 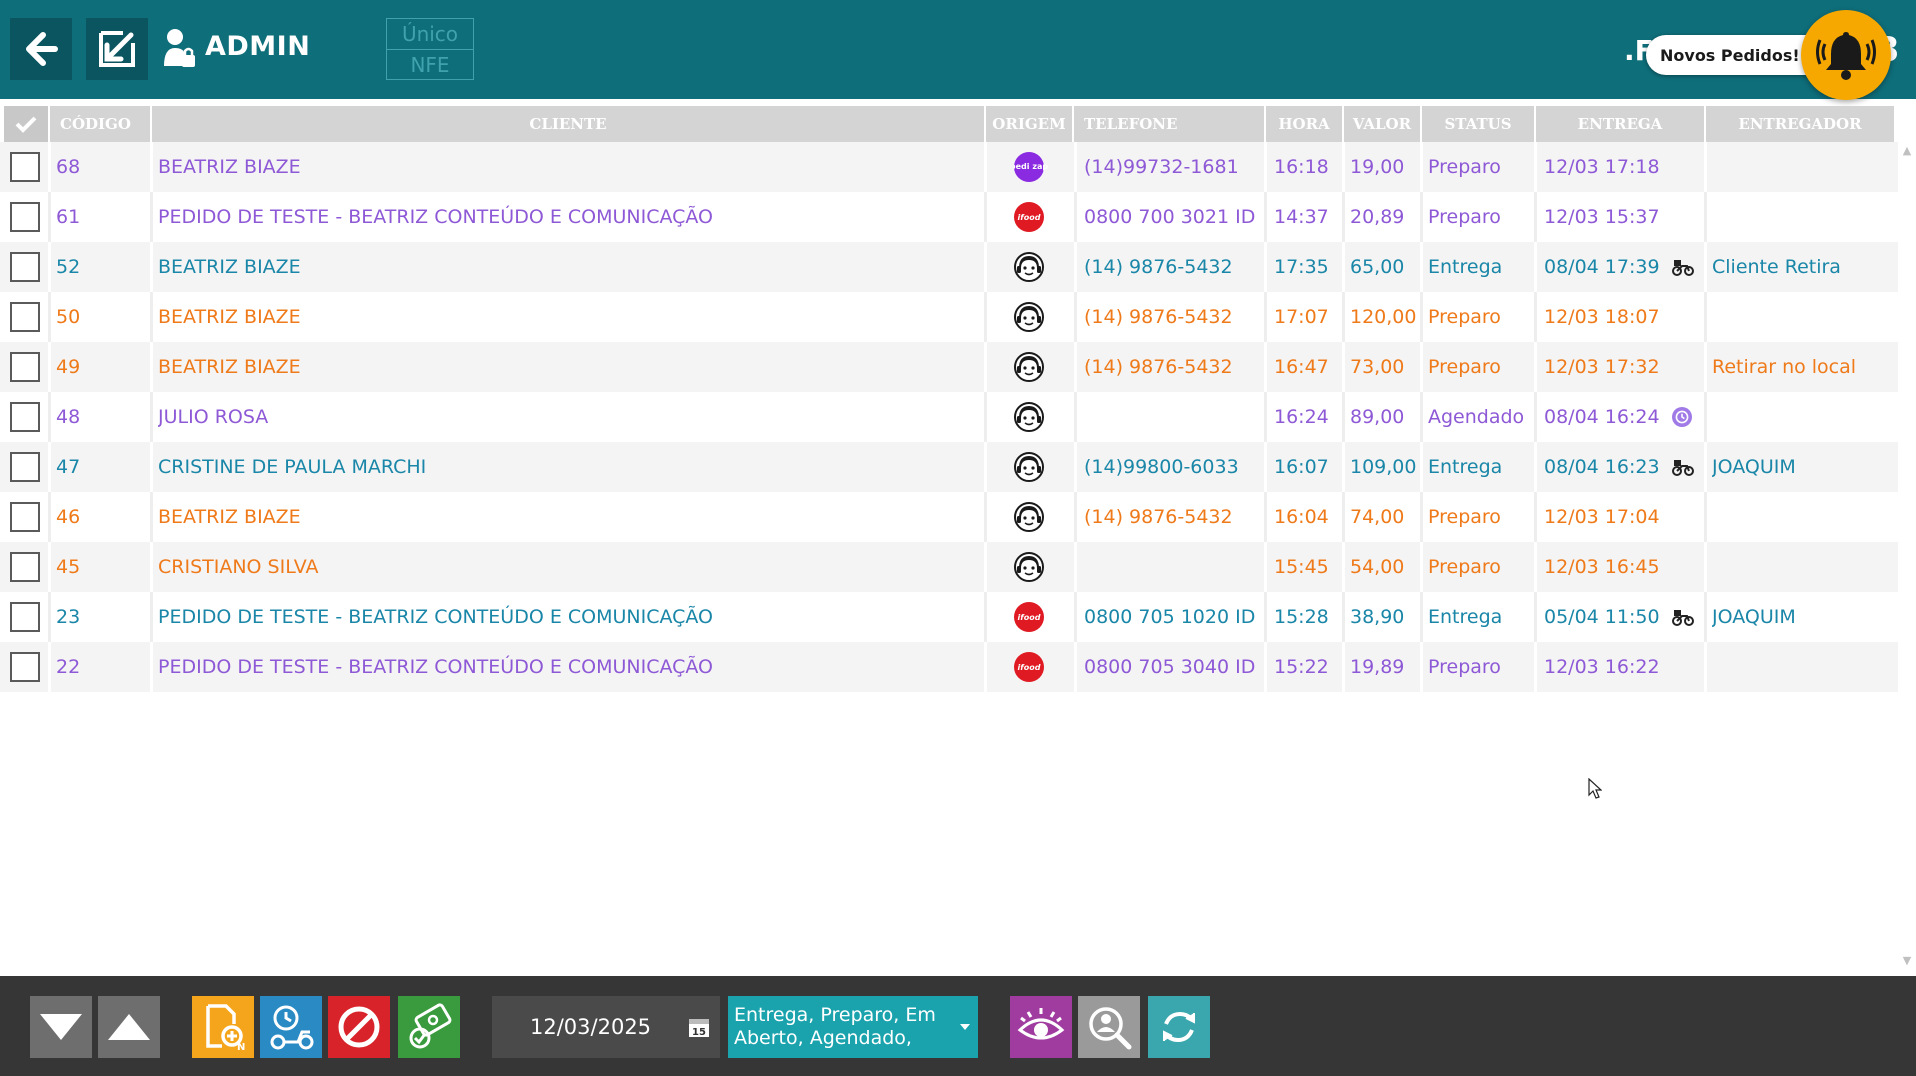 What do you see at coordinates (1907, 557) in the screenshot?
I see `vertical-scrollbar: ▲ ▼` at bounding box center [1907, 557].